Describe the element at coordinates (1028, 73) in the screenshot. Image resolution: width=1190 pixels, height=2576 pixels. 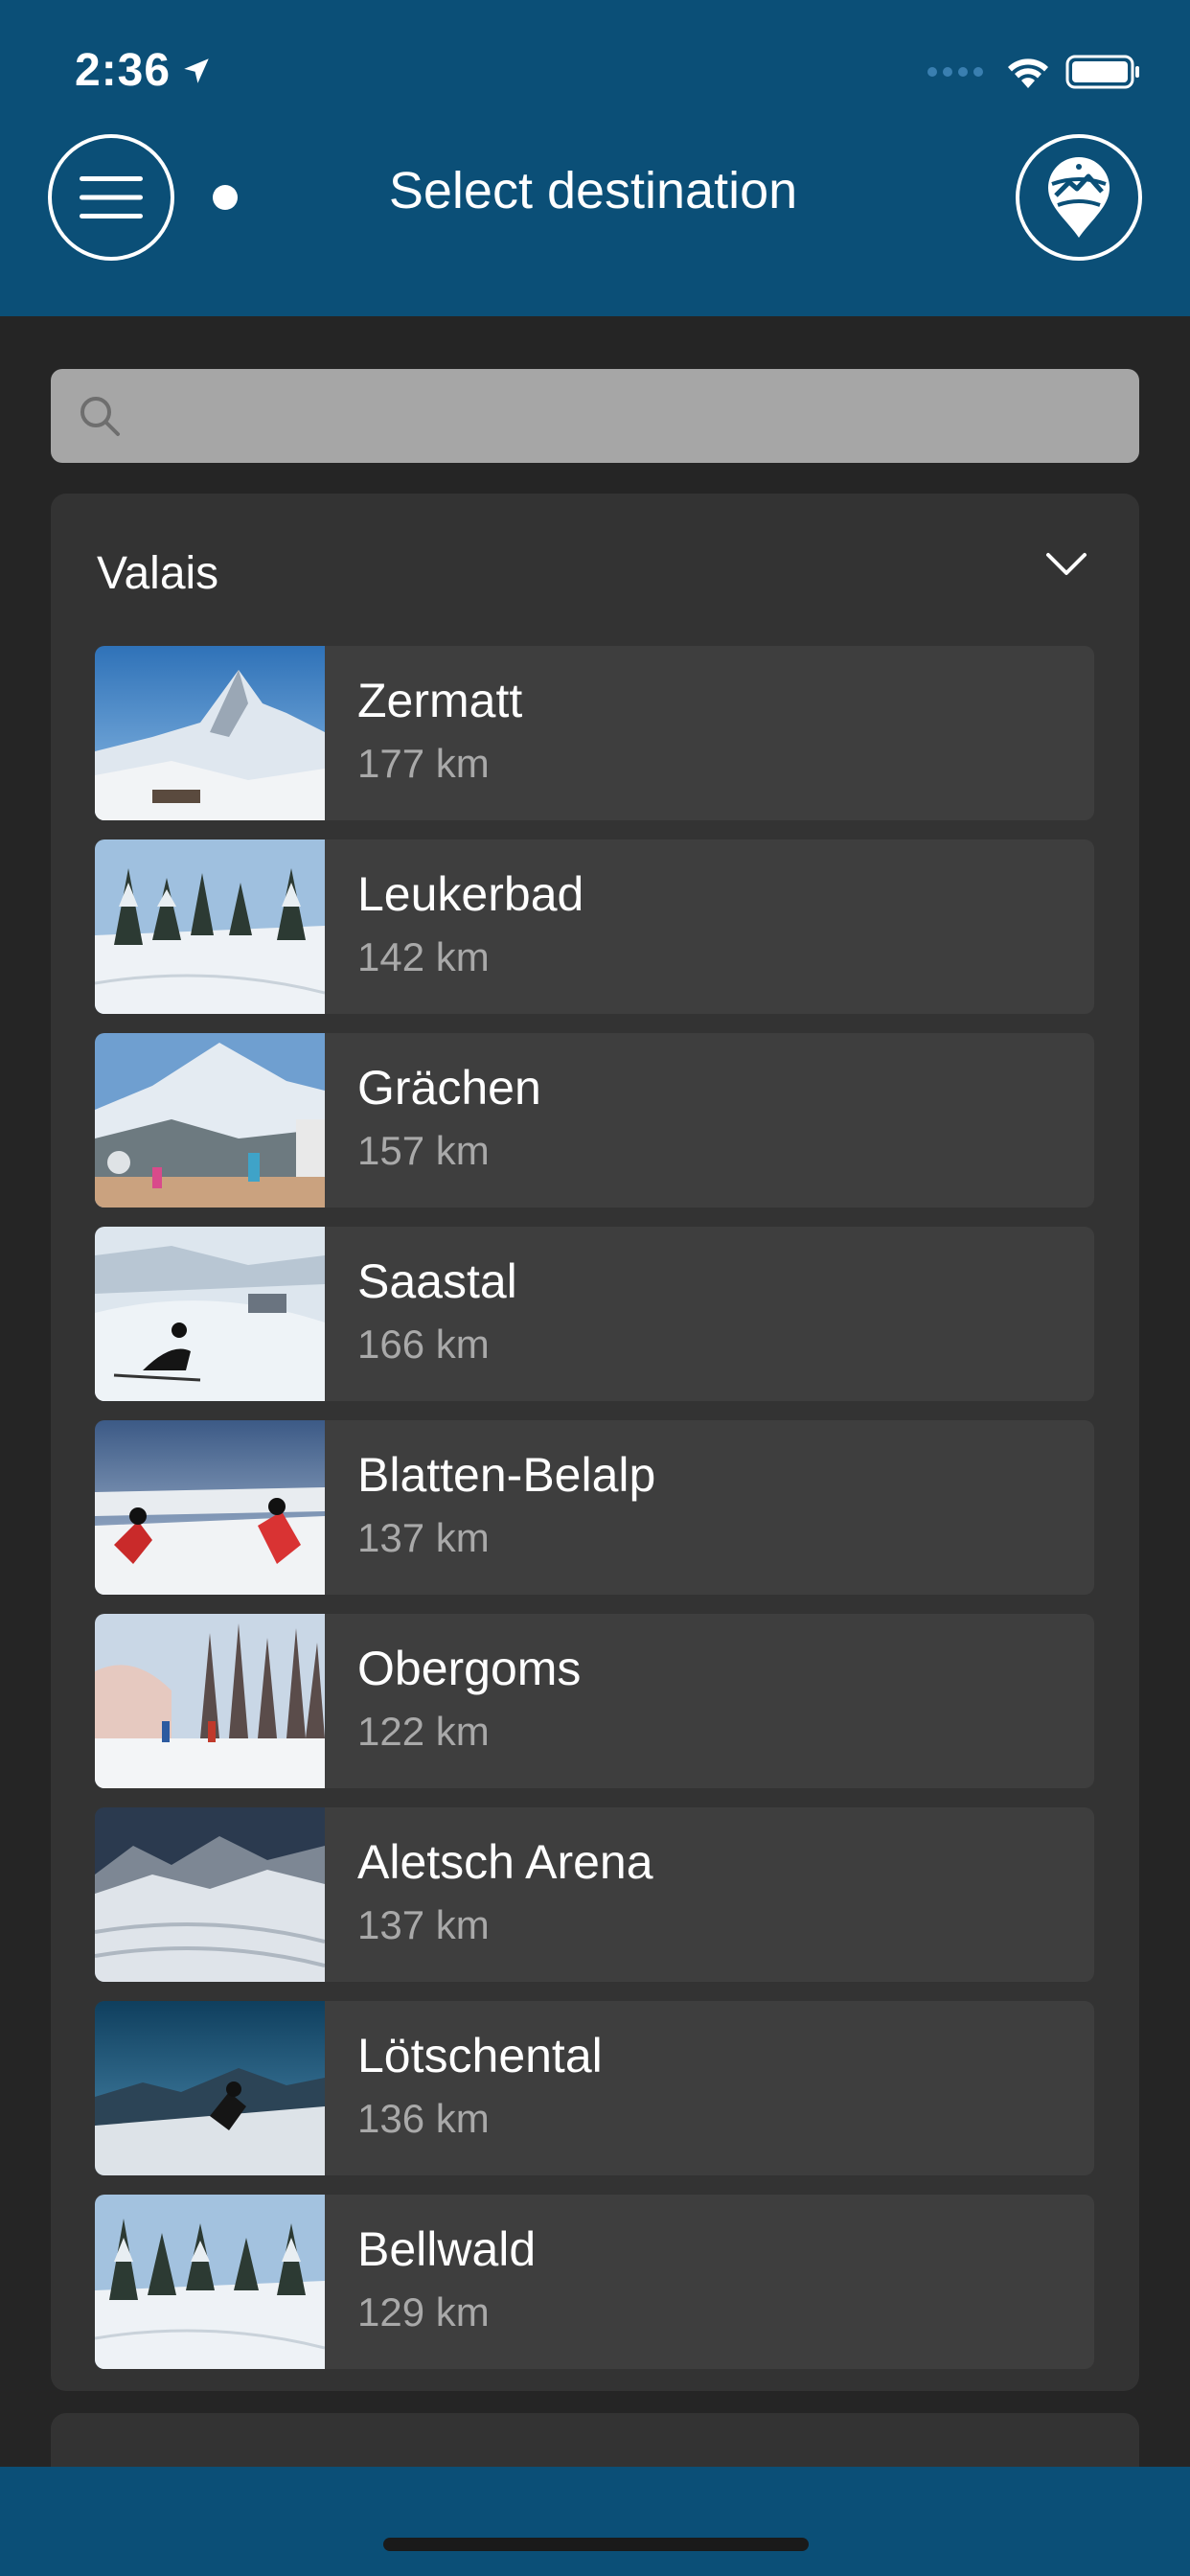
I see `wifi-icon` at that location.